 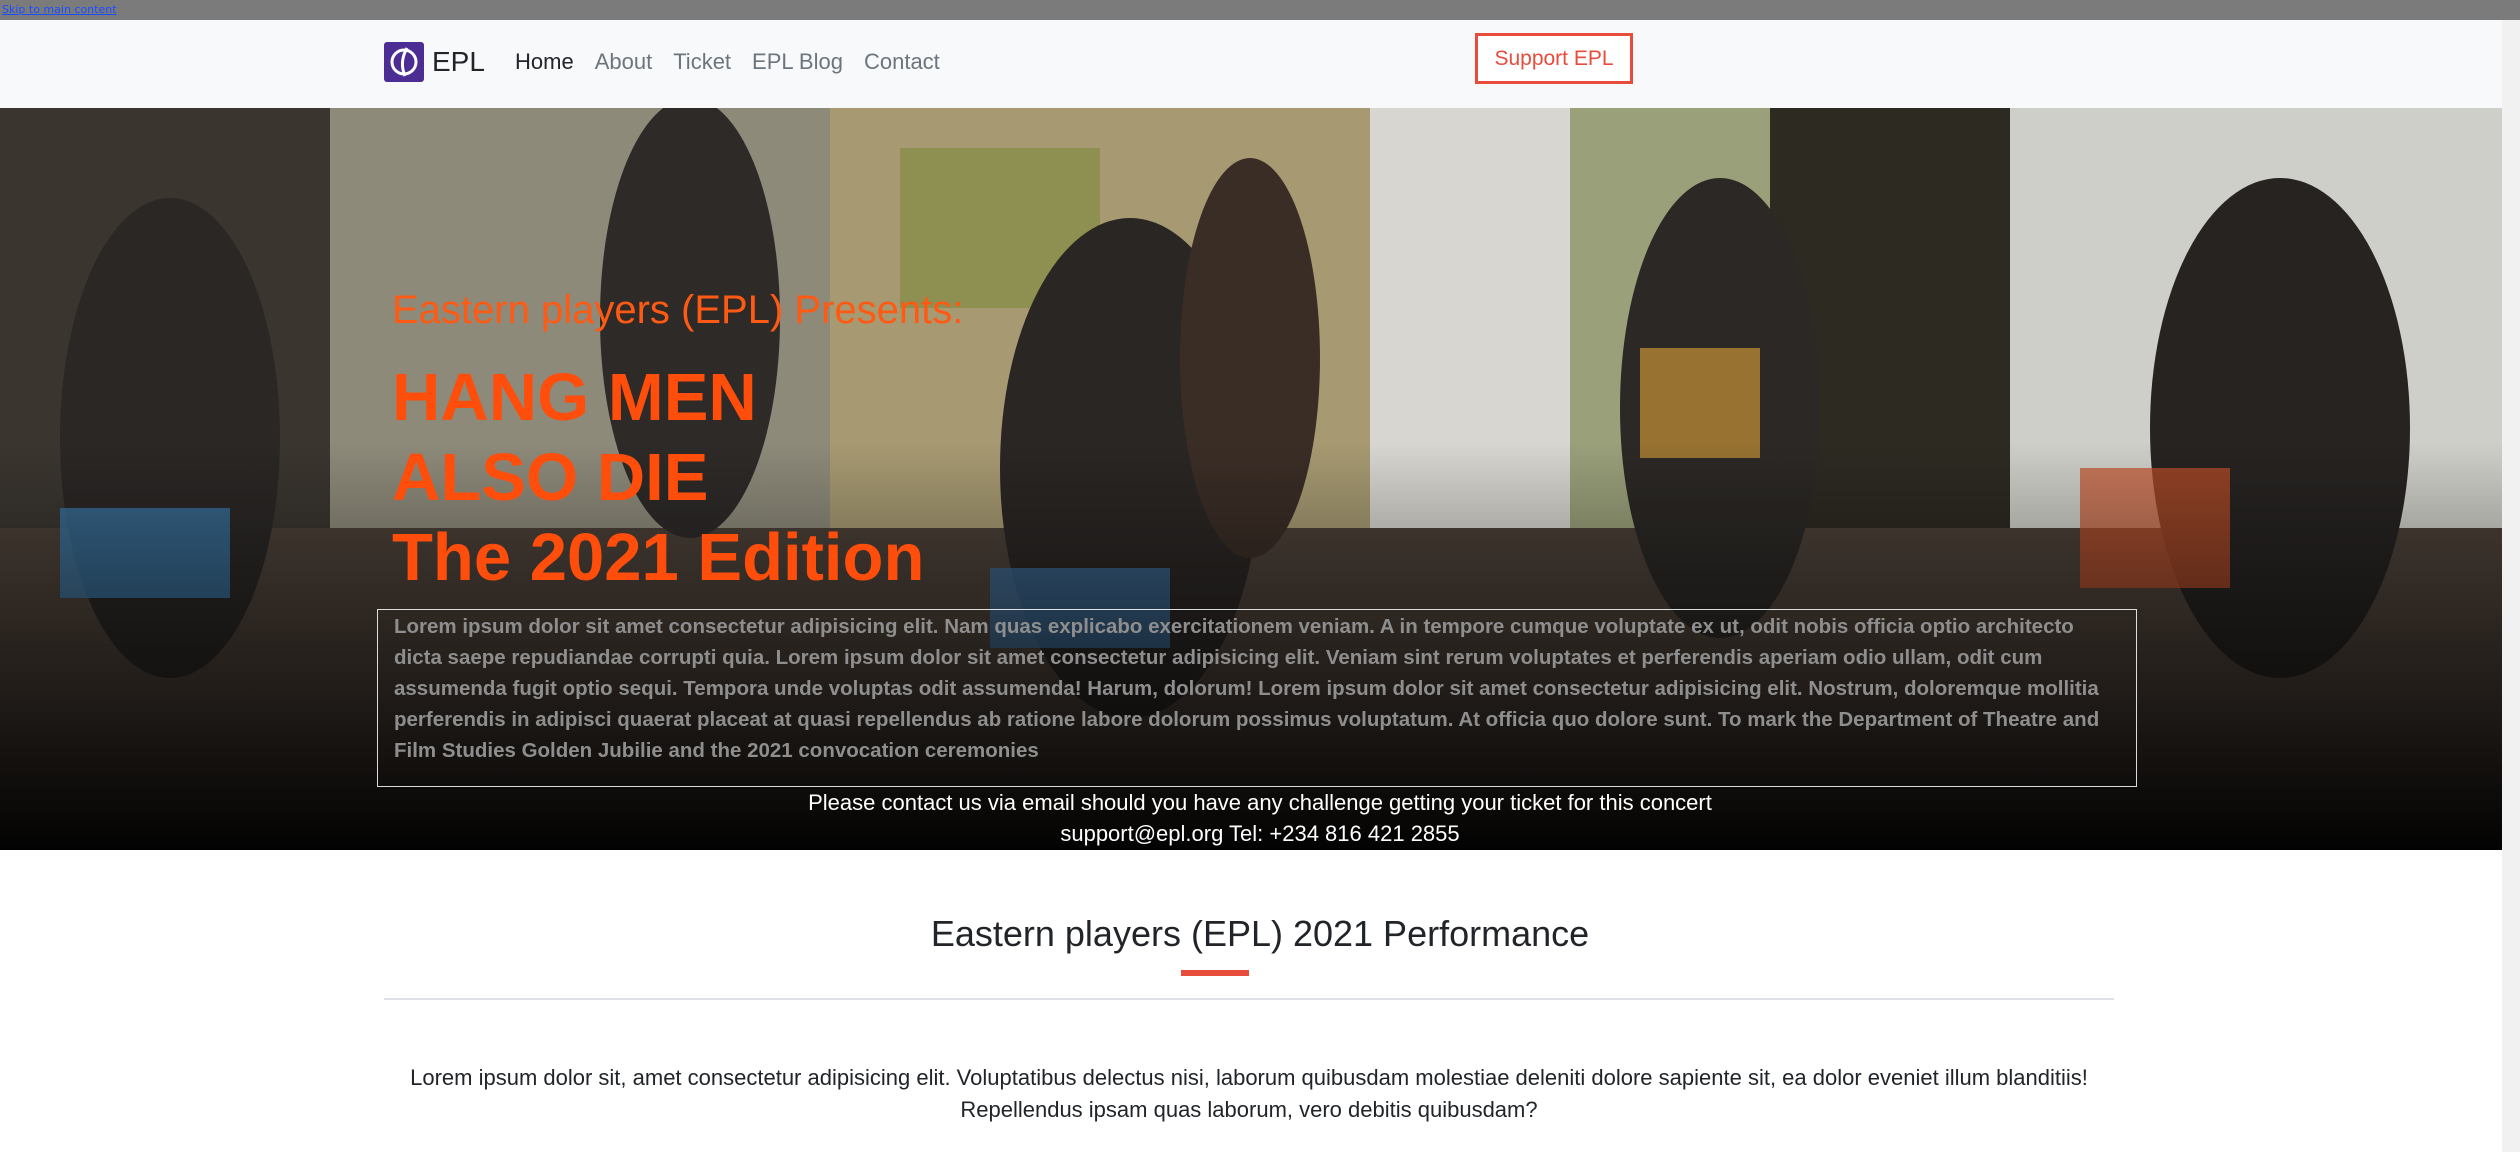 I want to click on nav-links: Home About Ticket EPL Blog Contact, so click(x=738, y=62).